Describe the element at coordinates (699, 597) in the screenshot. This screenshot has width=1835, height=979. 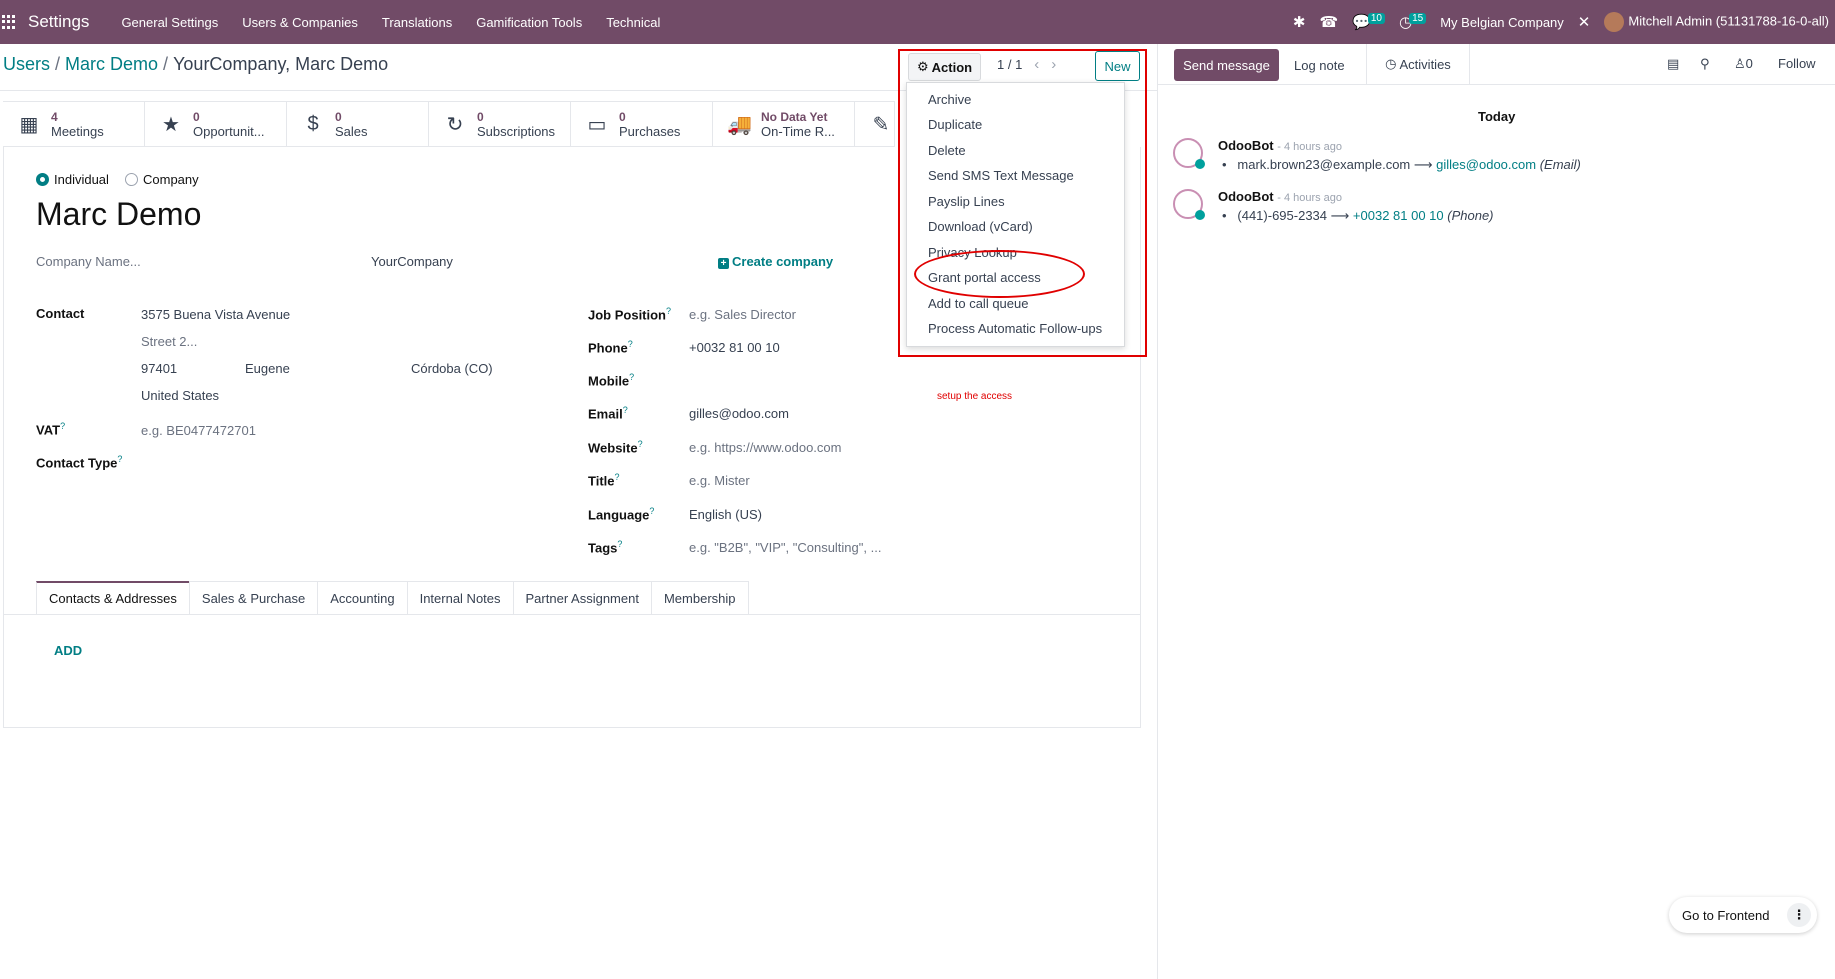
I see `tab-membership: Membership` at that location.